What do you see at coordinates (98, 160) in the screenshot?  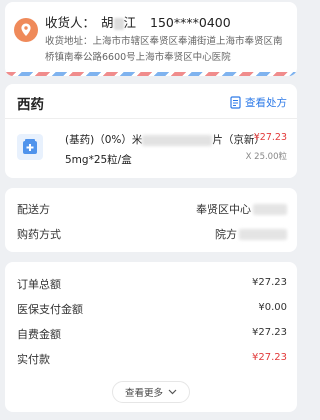 I see `drug-spec: 5mg*25粒/盒` at bounding box center [98, 160].